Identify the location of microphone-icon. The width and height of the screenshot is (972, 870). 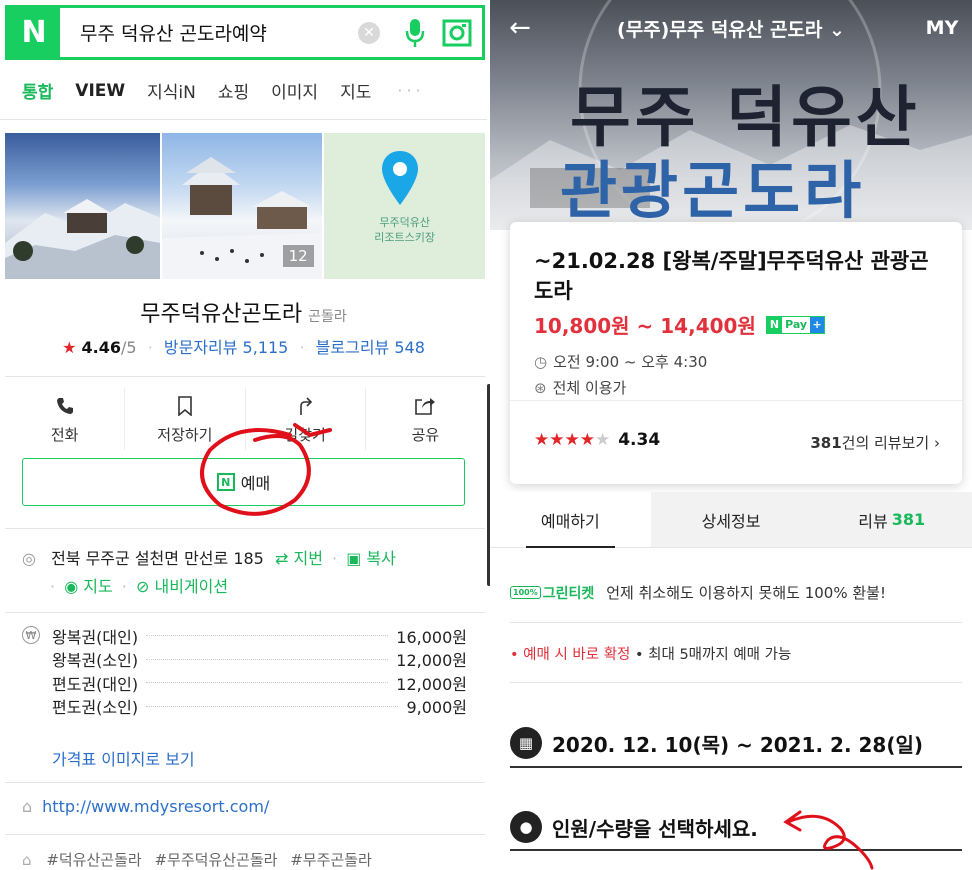
(415, 33).